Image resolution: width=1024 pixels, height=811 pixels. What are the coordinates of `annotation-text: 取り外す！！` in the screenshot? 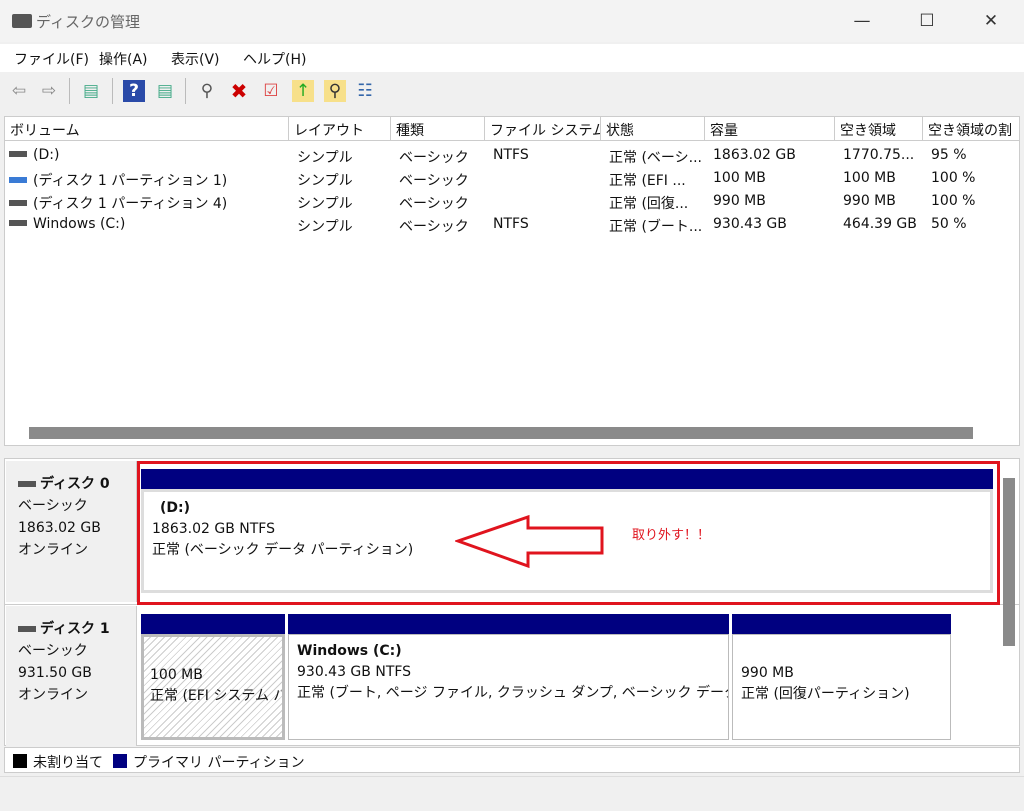 It's located at (671, 535).